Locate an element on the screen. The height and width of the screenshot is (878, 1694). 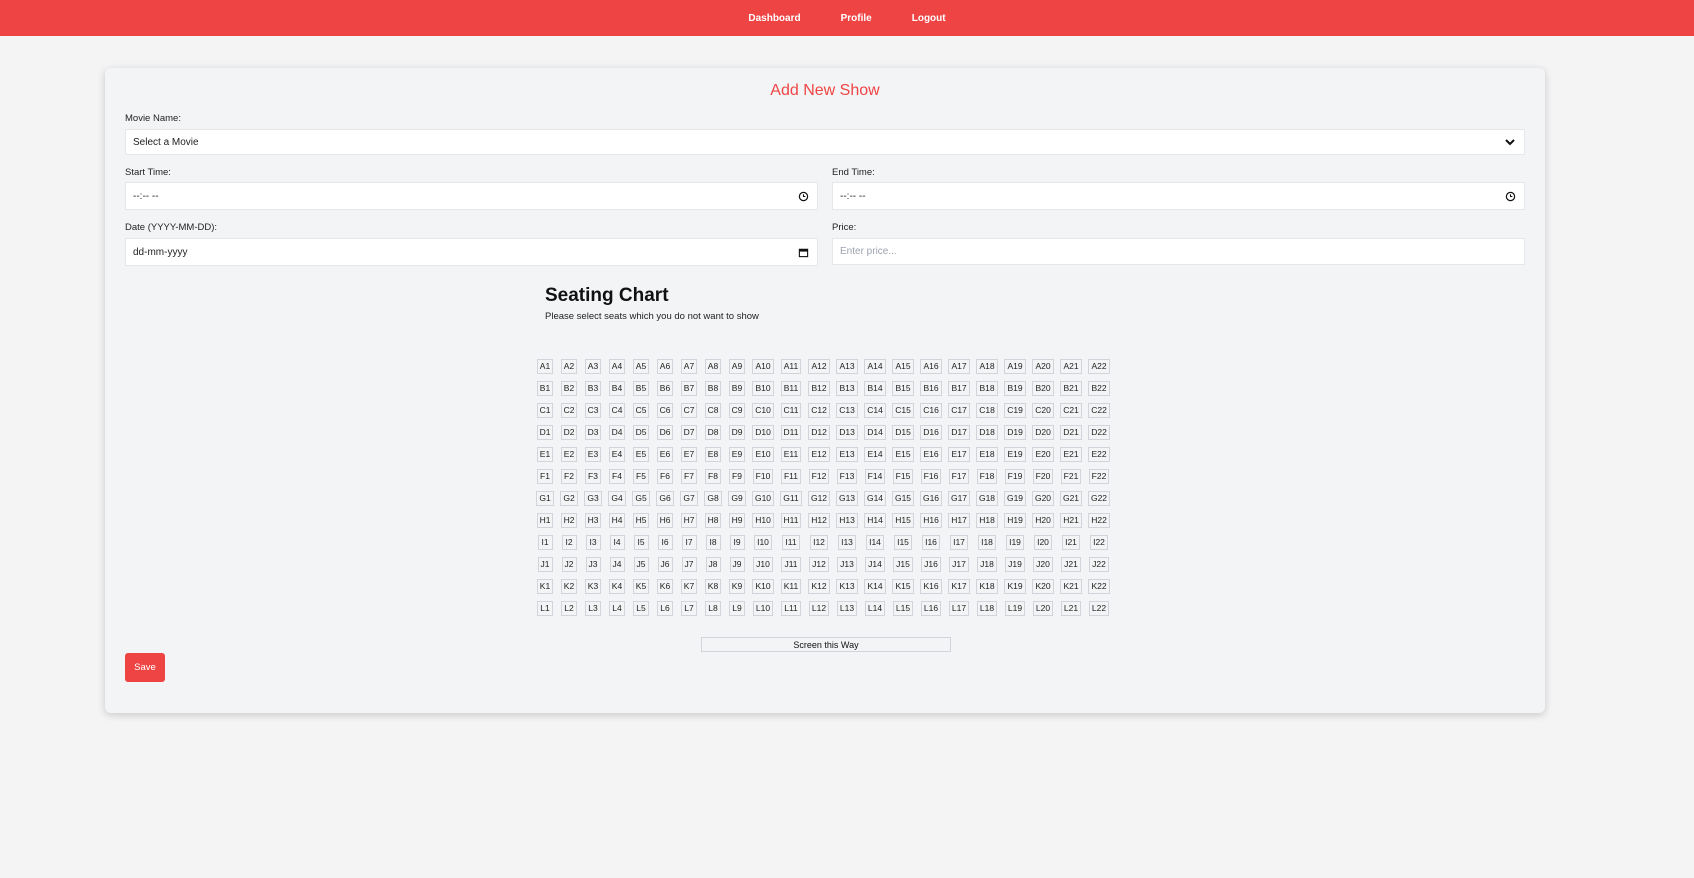
seat: I11 is located at coordinates (791, 542).